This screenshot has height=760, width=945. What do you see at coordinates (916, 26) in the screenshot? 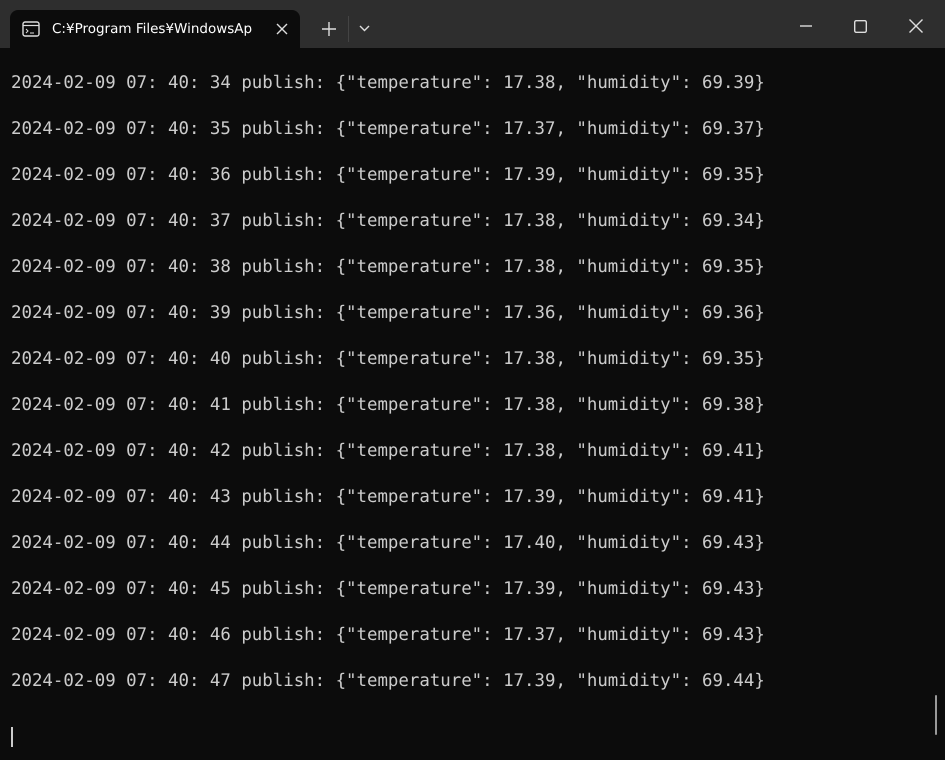
I see `close-icon` at bounding box center [916, 26].